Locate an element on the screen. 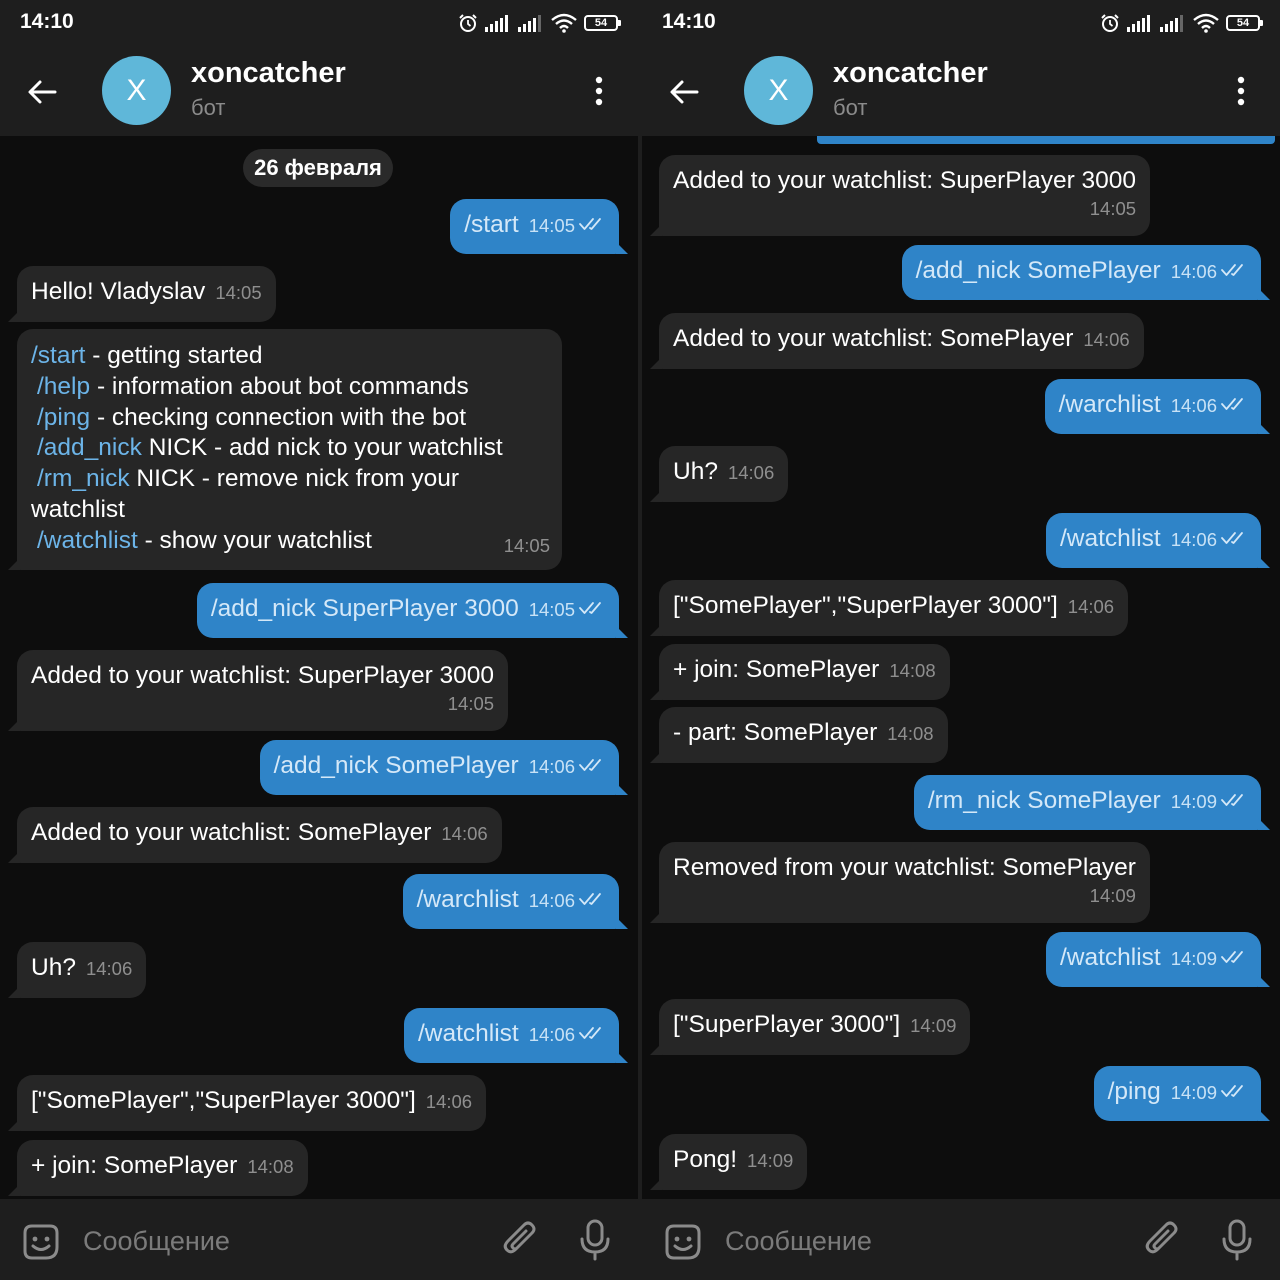 This screenshot has width=1280, height=1280. outgoing-message: /start 14:05 is located at coordinates (539, 226).